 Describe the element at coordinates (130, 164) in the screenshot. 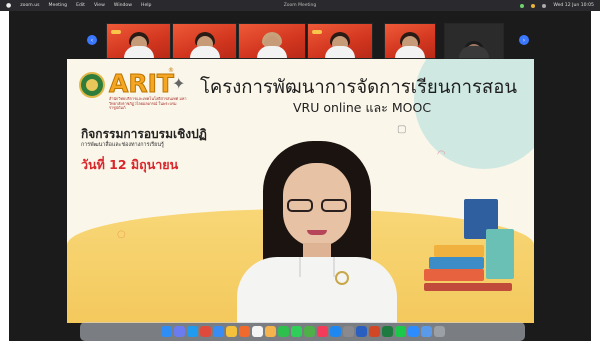

I see `event-date: วันที่ 12 มิถุนายน` at that location.